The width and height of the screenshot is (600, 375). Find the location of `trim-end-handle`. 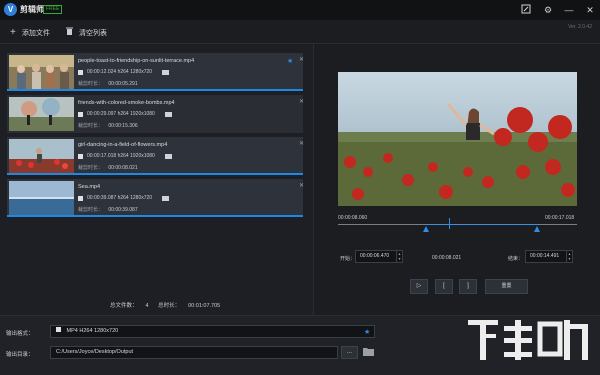

trim-end-handle is located at coordinates (537, 229).